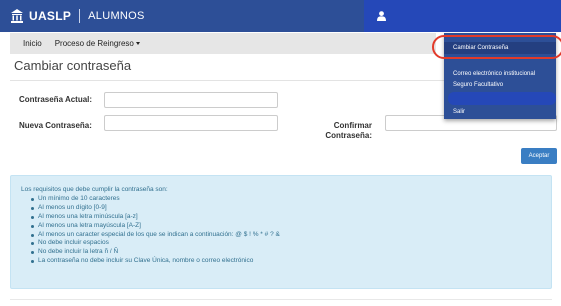 This screenshot has height=306, width=561. Describe the element at coordinates (73, 243) in the screenshot. I see `requirement-text: No debe incluir espacios` at that location.